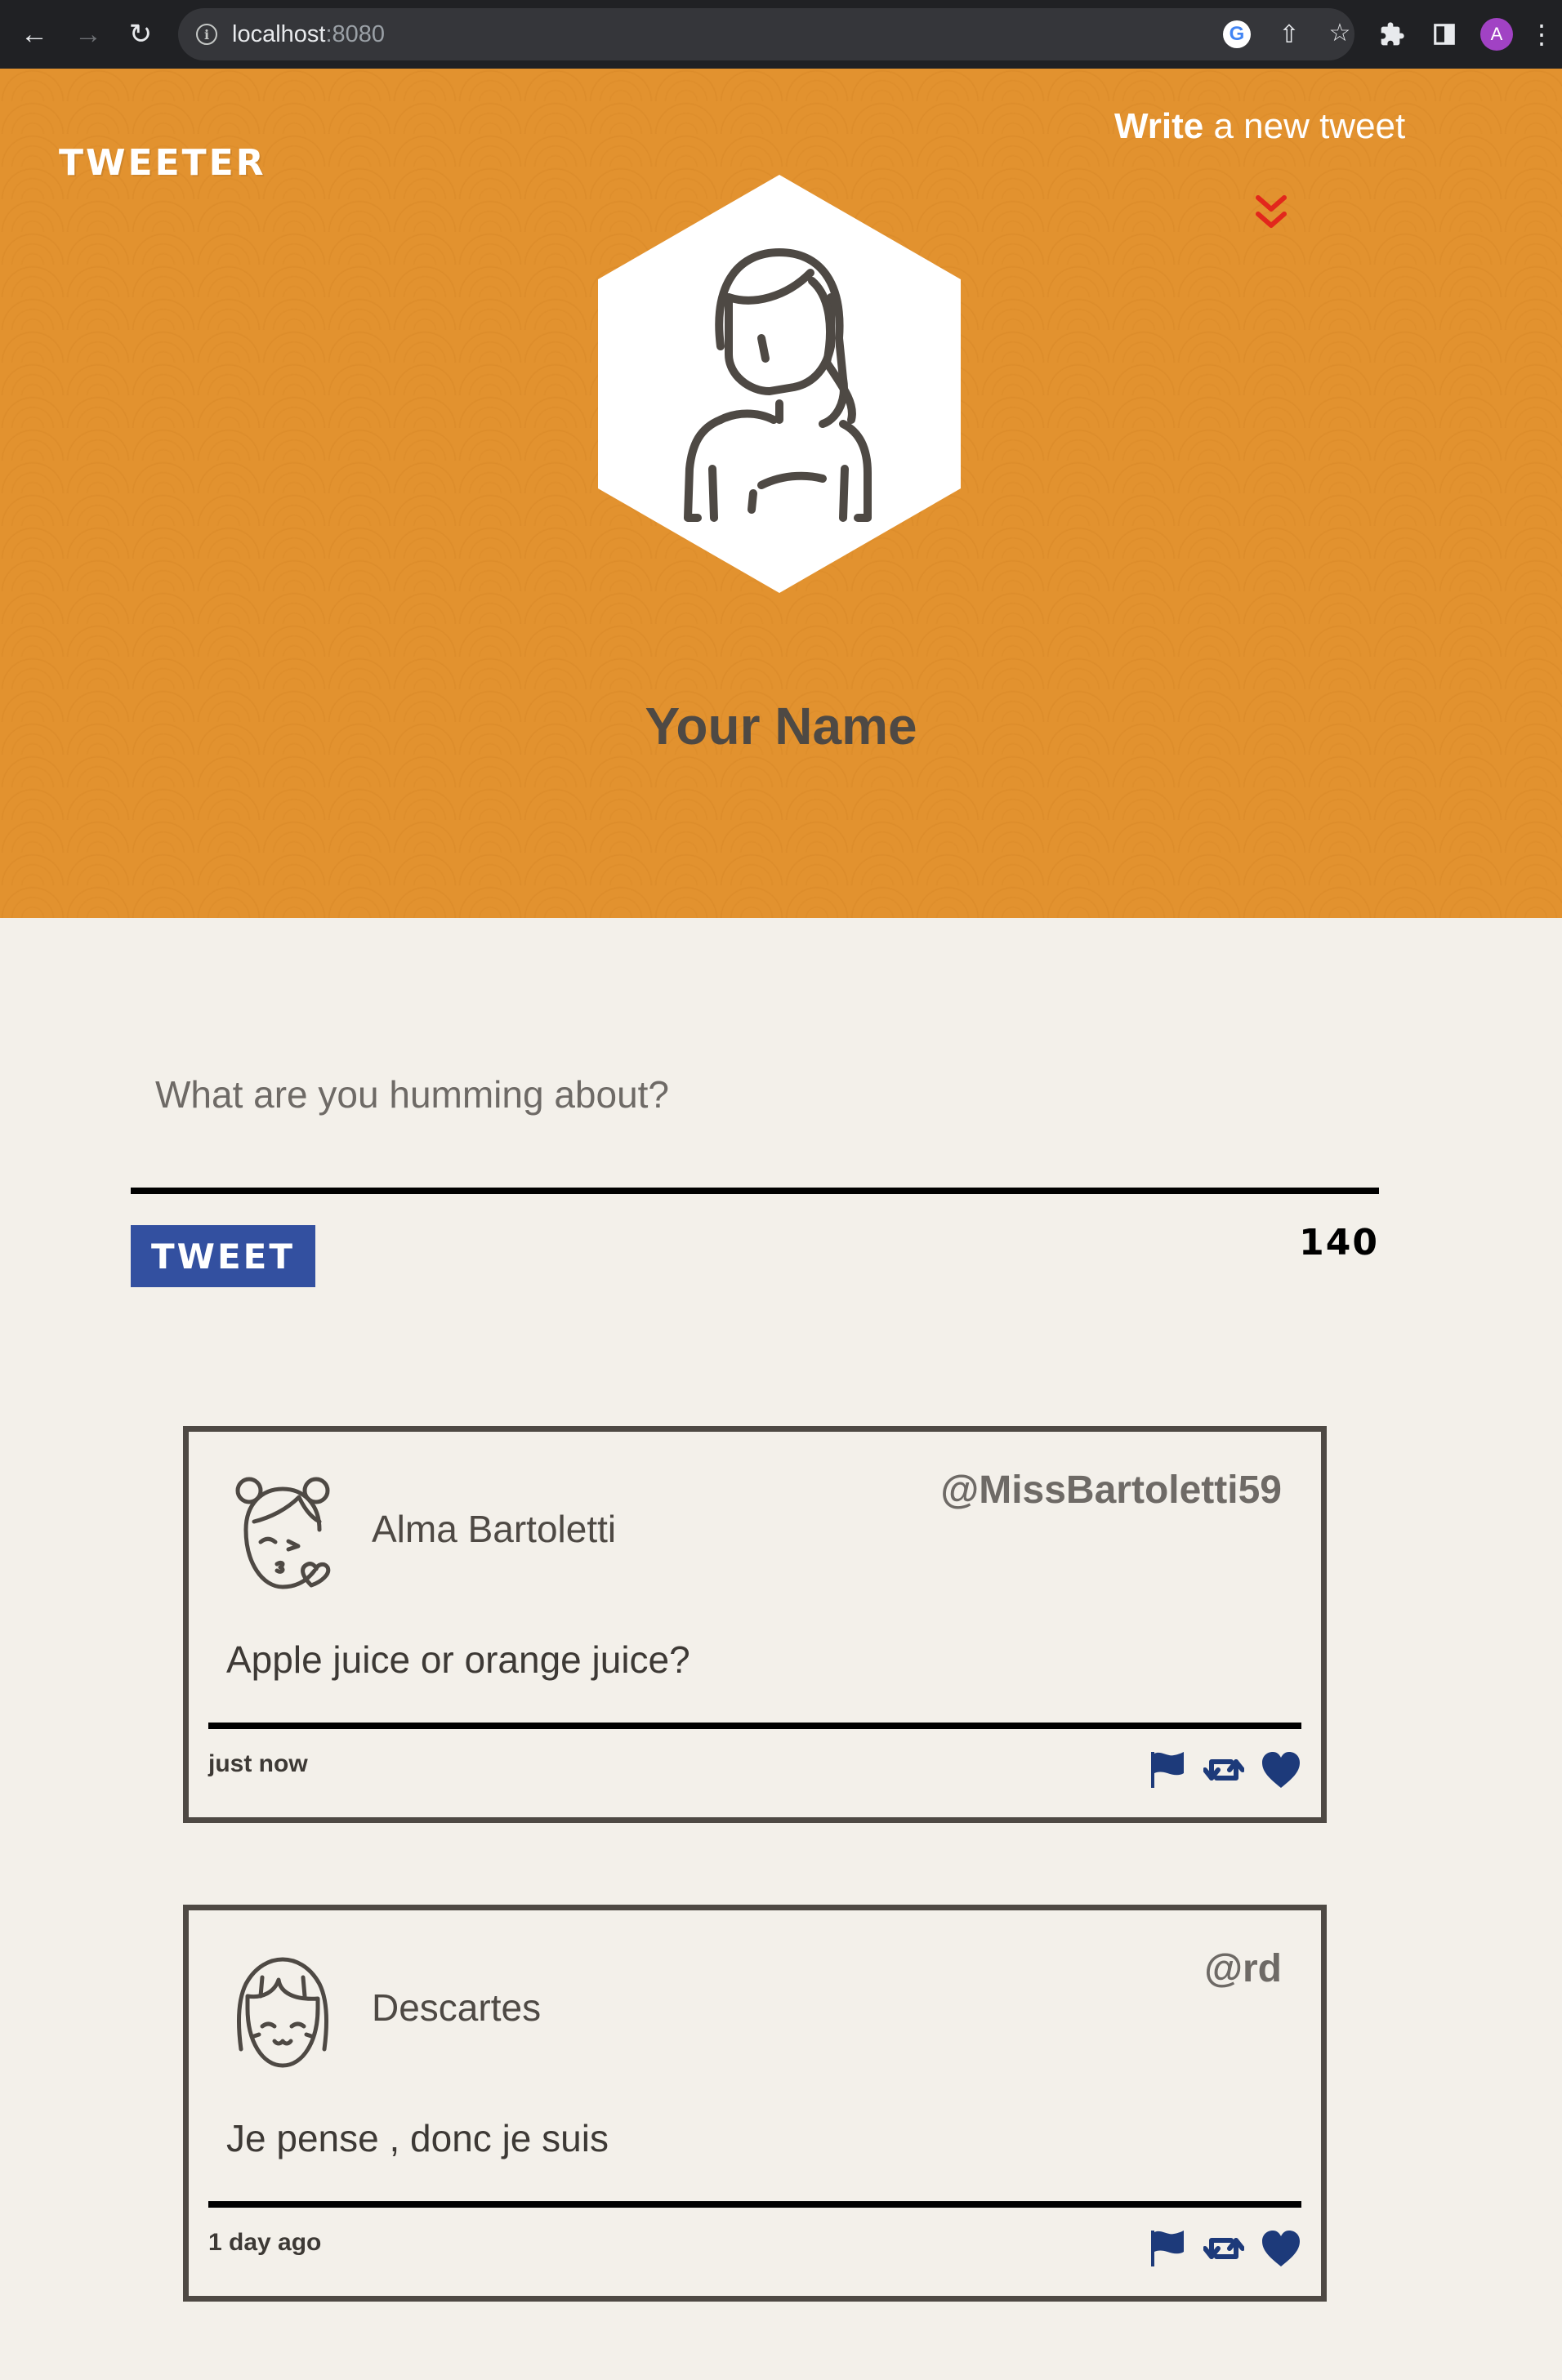  What do you see at coordinates (1339, 1243) in the screenshot?
I see `character-counter: 140` at bounding box center [1339, 1243].